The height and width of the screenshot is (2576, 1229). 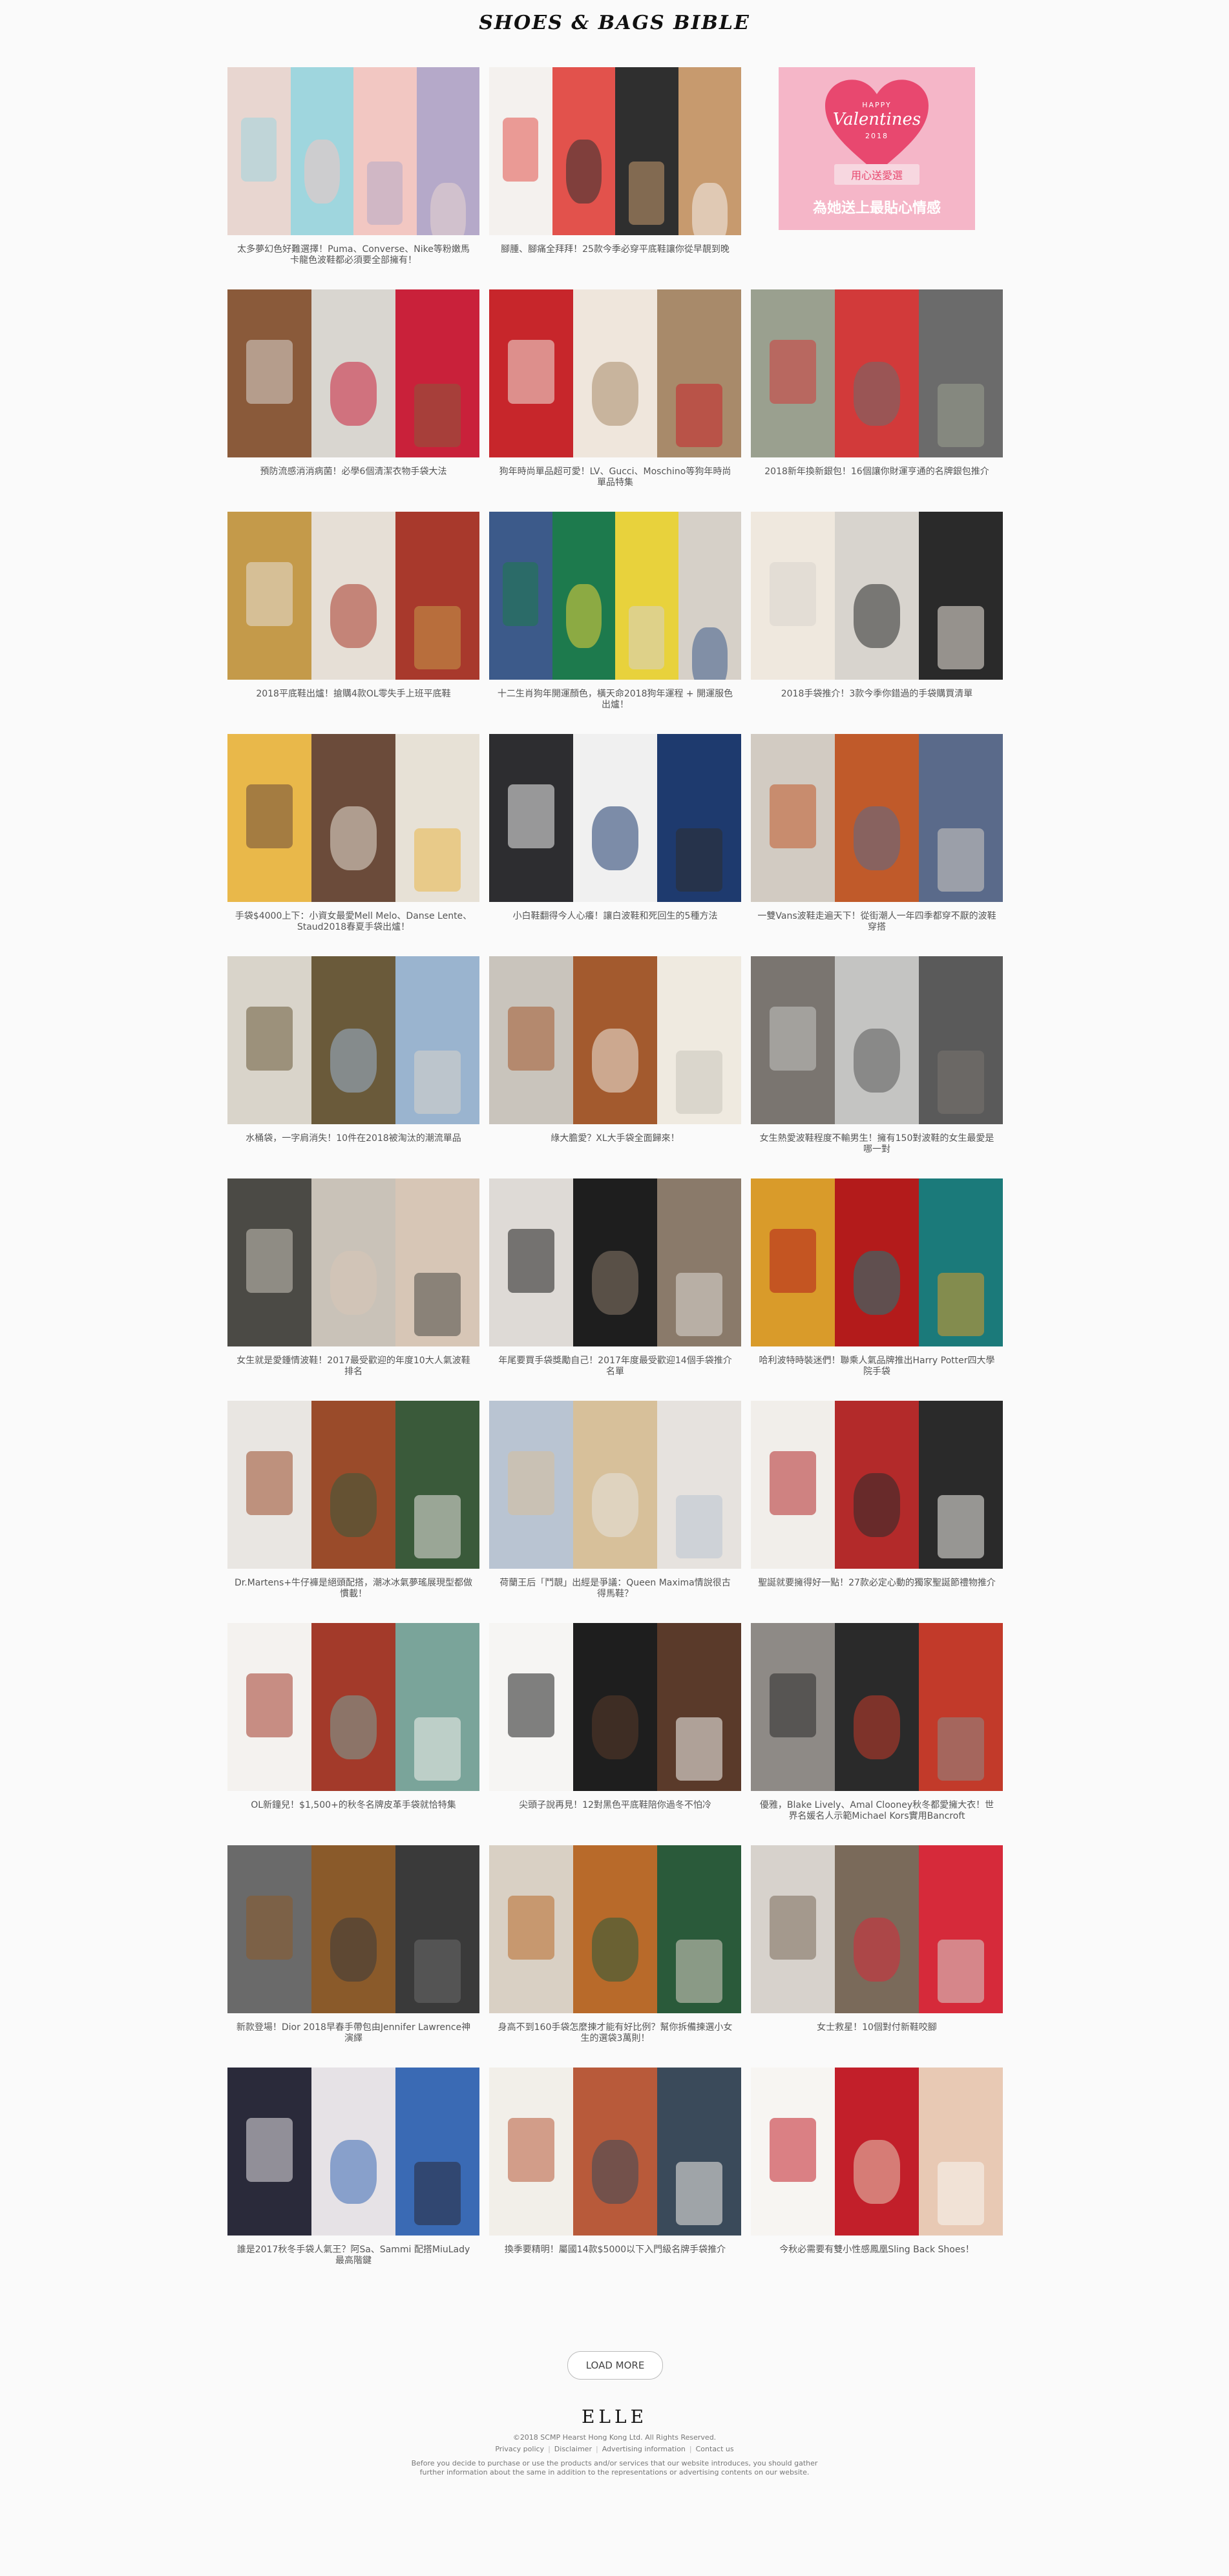 What do you see at coordinates (877, 471) in the screenshot?
I see `article-caption: 2018新年換新銀包！16個讓你財運亨通的名牌銀包推介` at bounding box center [877, 471].